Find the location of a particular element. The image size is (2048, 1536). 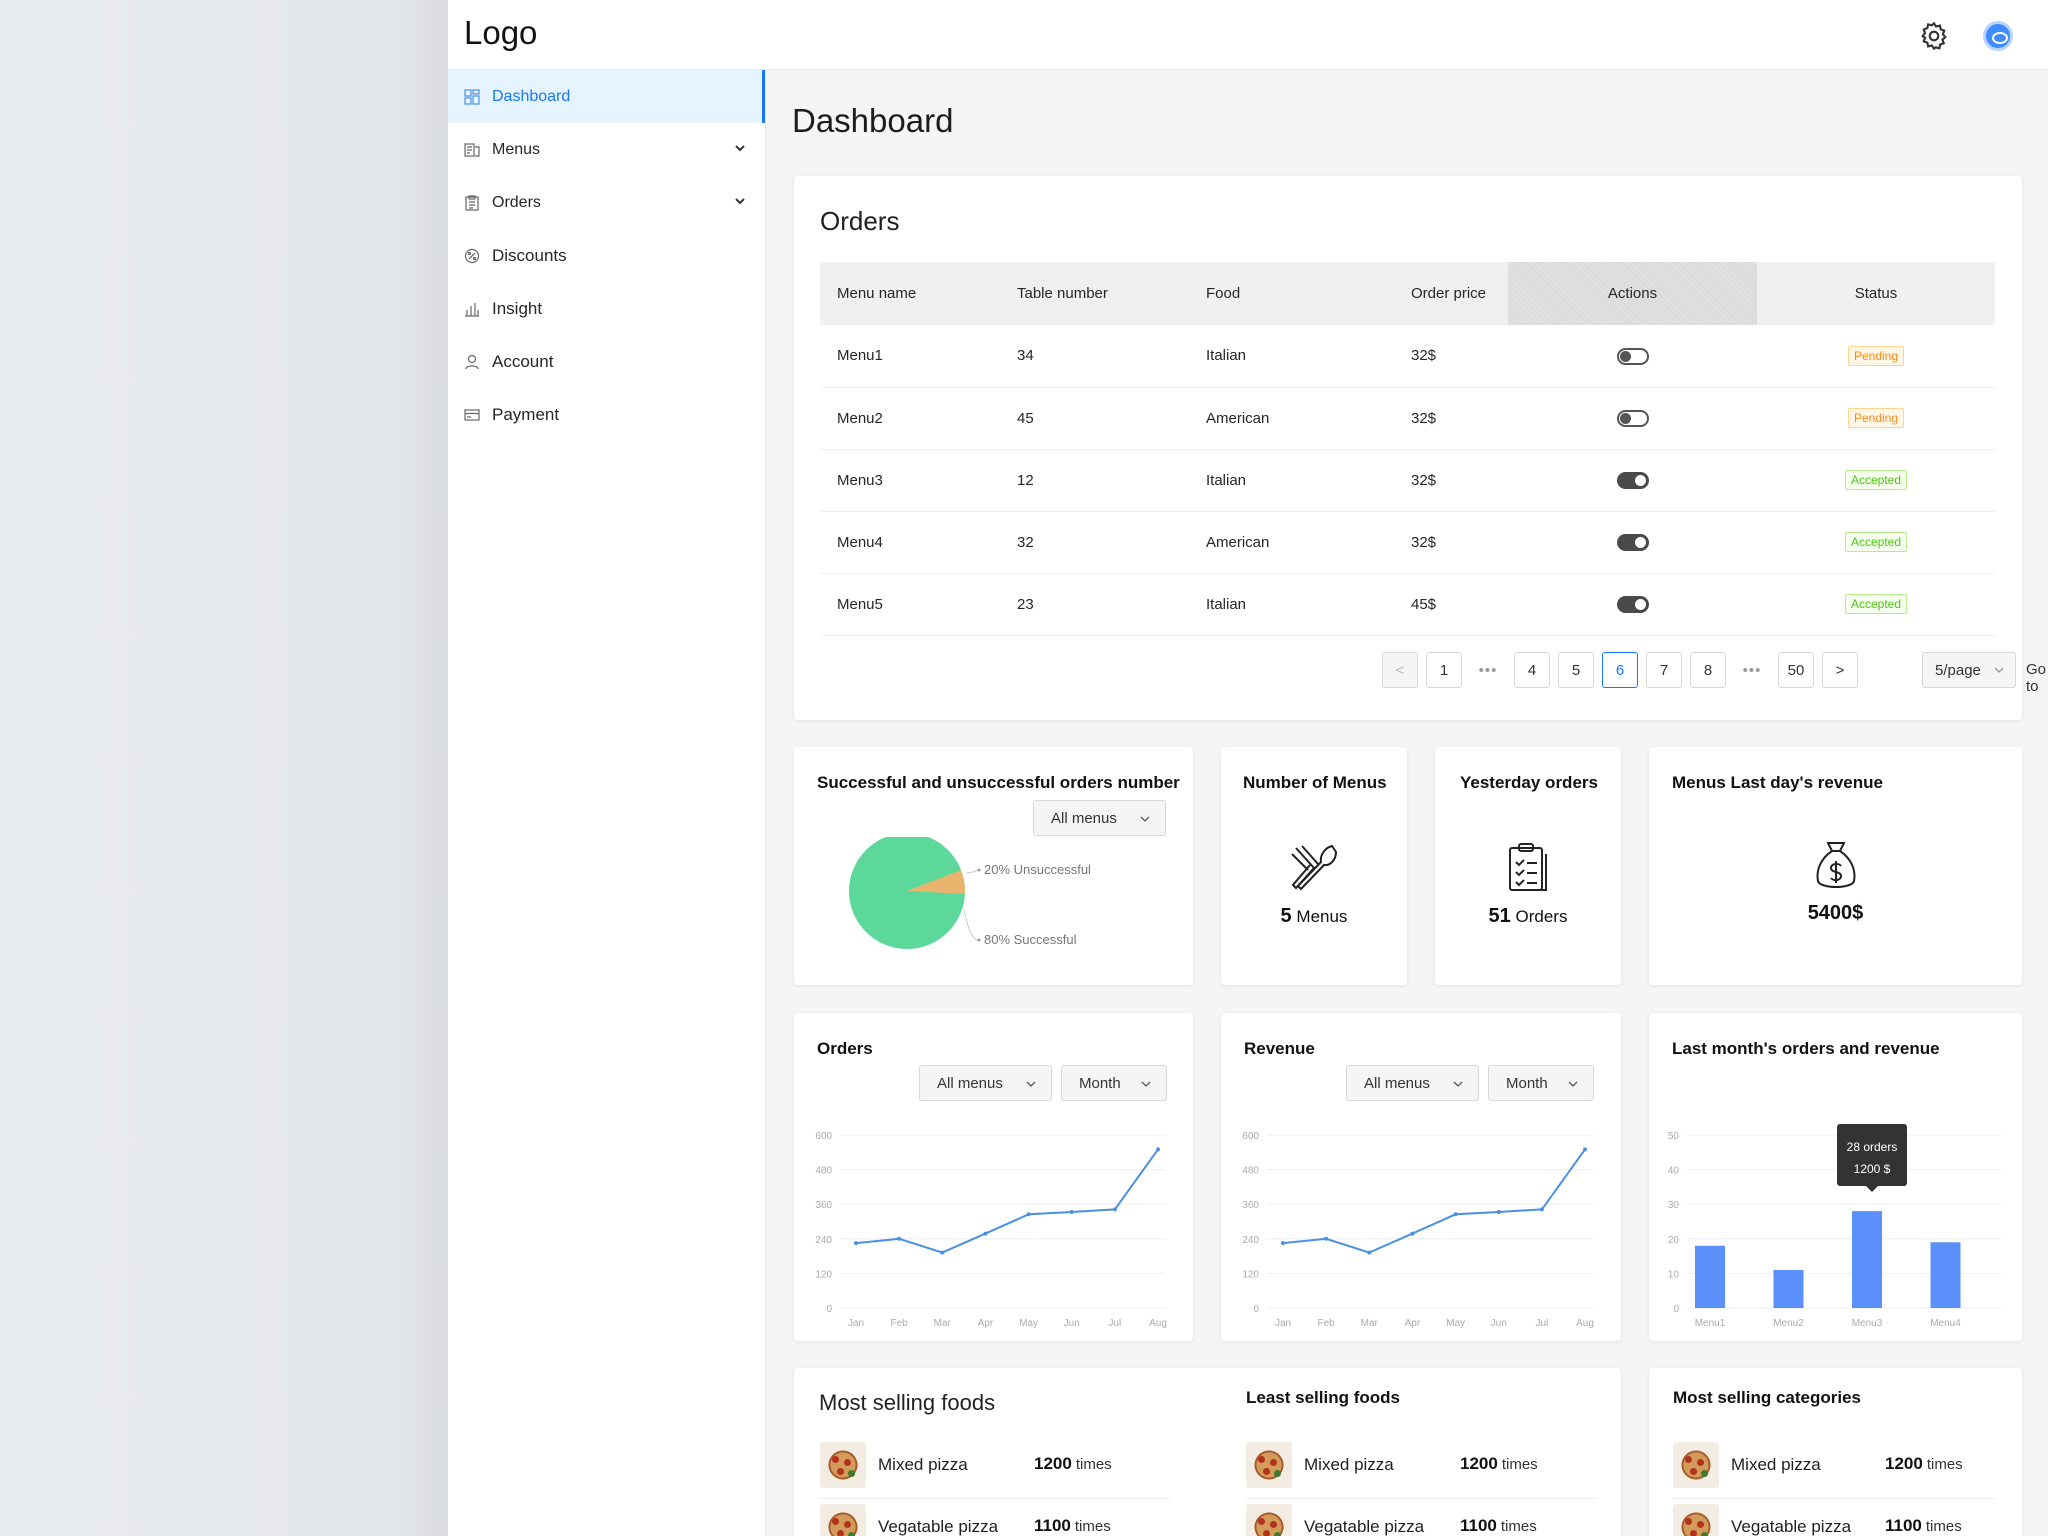

card-title: Last month's orders and revenue is located at coordinates (1806, 1048).